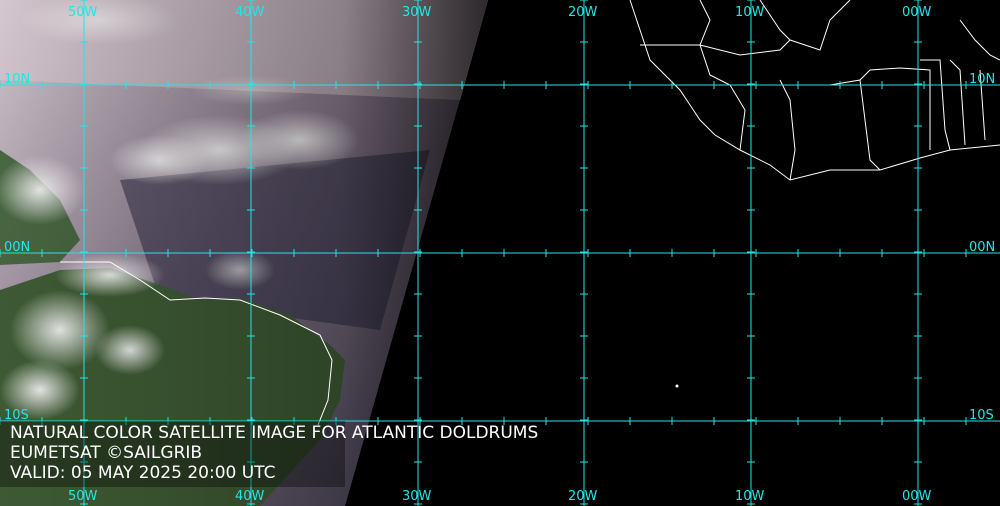  What do you see at coordinates (250, 12) in the screenshot?
I see `lon-label-top-40w: 40W` at bounding box center [250, 12].